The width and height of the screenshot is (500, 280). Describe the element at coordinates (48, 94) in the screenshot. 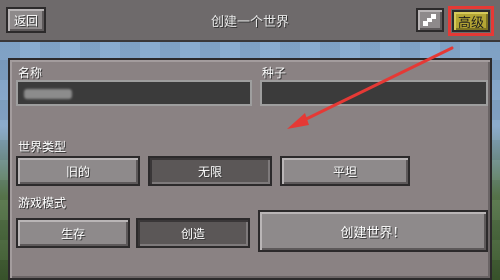

I see `redacted-name-text` at that location.